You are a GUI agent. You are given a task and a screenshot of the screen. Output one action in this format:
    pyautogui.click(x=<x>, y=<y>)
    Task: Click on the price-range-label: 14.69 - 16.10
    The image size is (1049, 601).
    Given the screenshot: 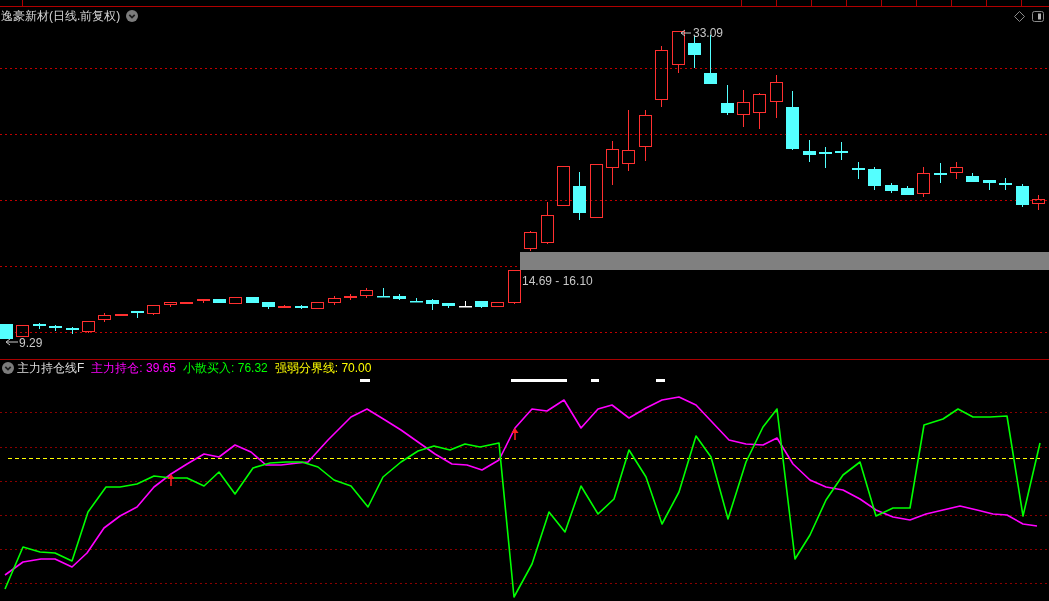 What is the action you would take?
    pyautogui.click(x=557, y=281)
    